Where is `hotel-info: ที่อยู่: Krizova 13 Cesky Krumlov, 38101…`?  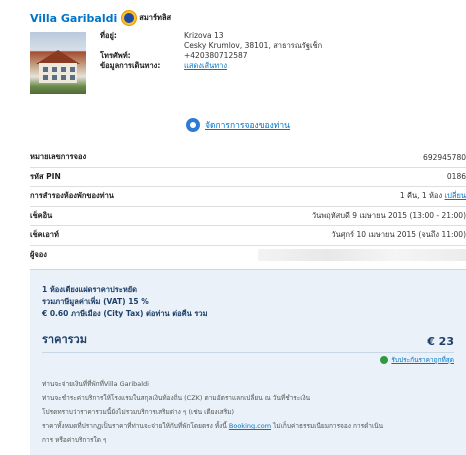 hotel-info: ที่อยู่: Krizova 13 Cesky Krumlov, 38101… is located at coordinates (211, 51).